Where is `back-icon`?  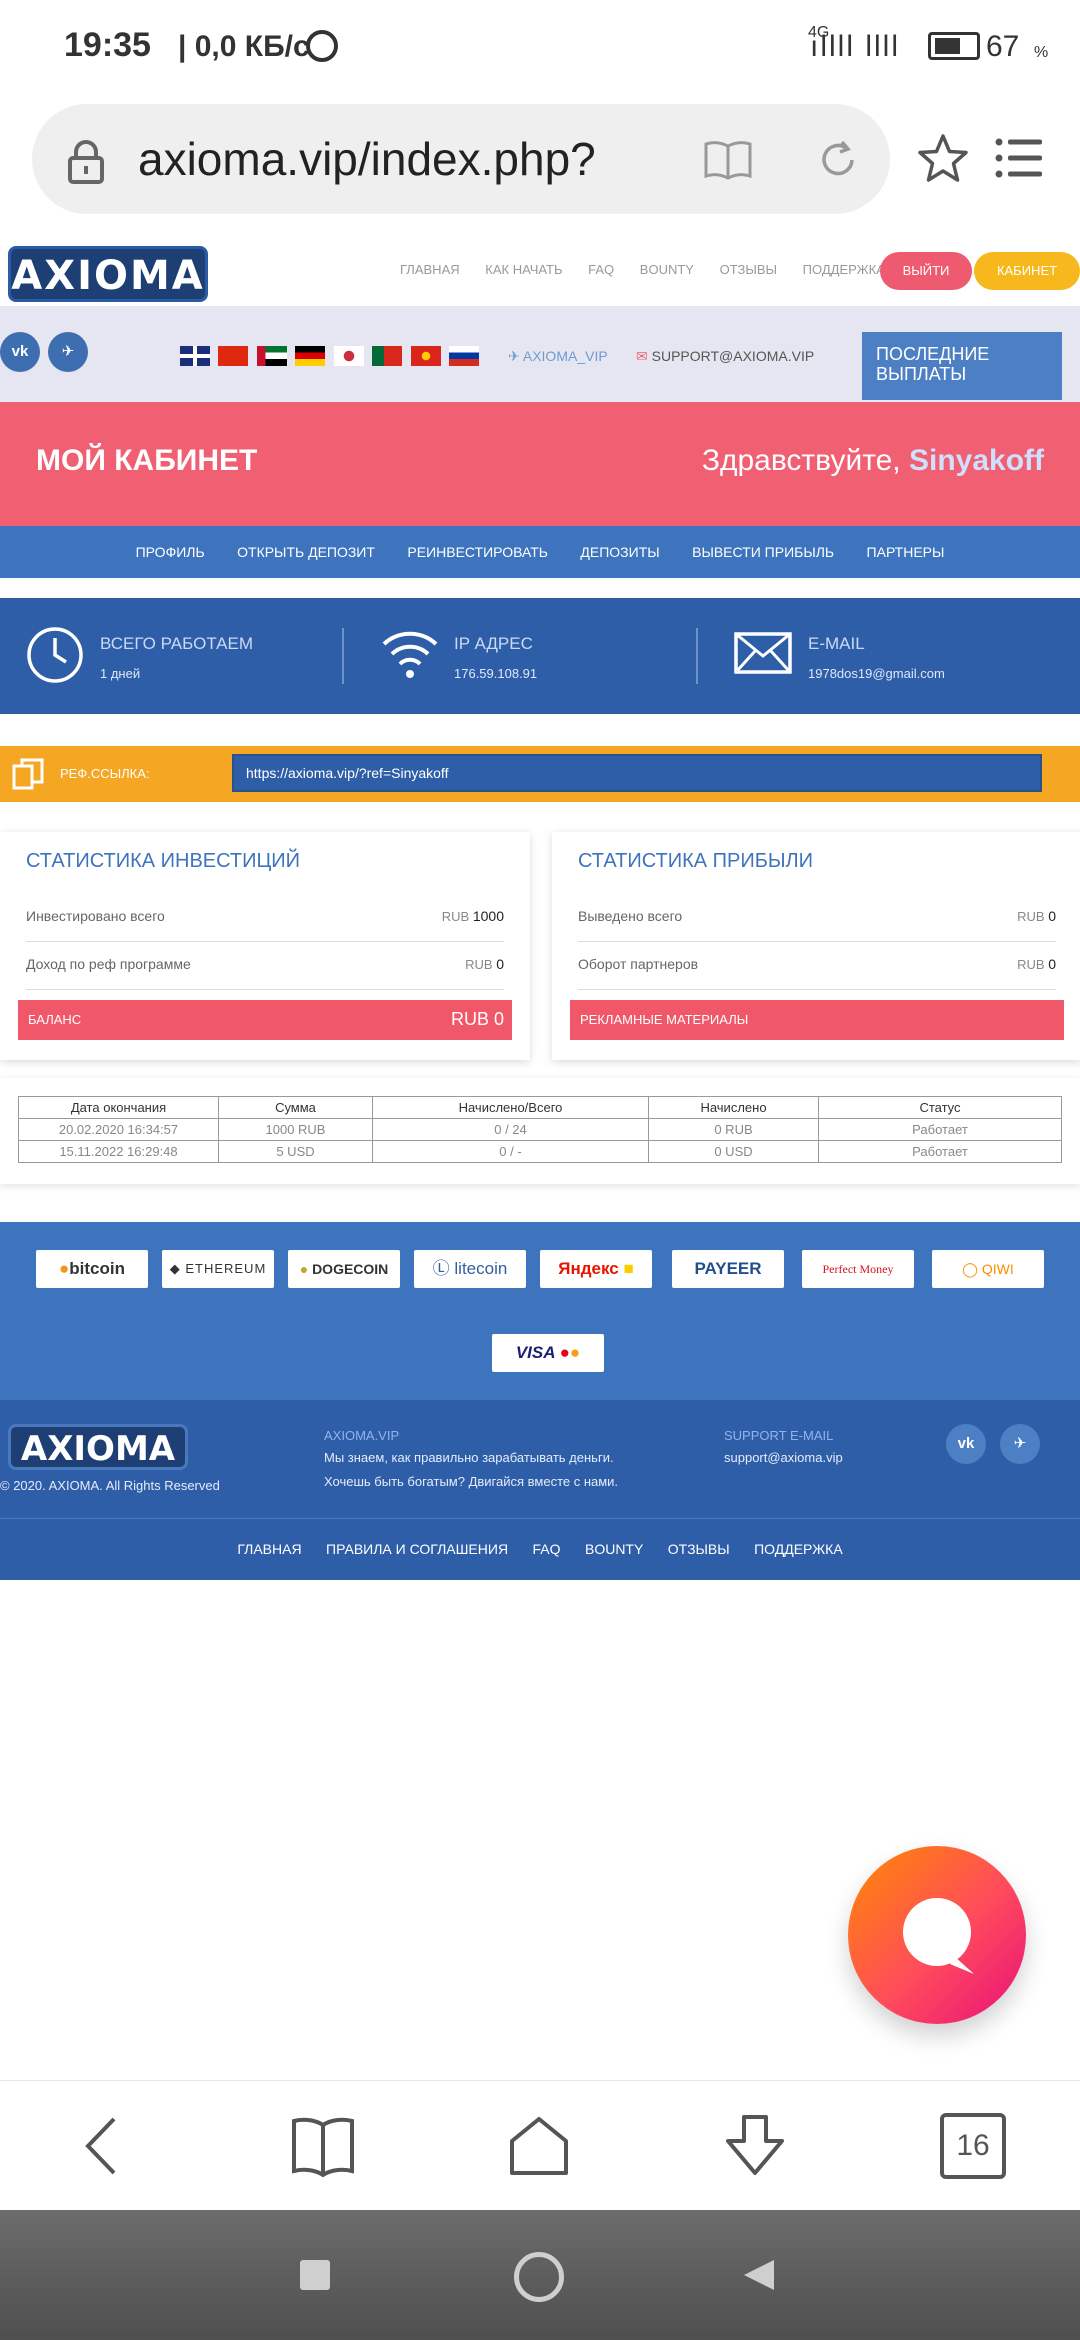
back-icon is located at coordinates (107, 2146).